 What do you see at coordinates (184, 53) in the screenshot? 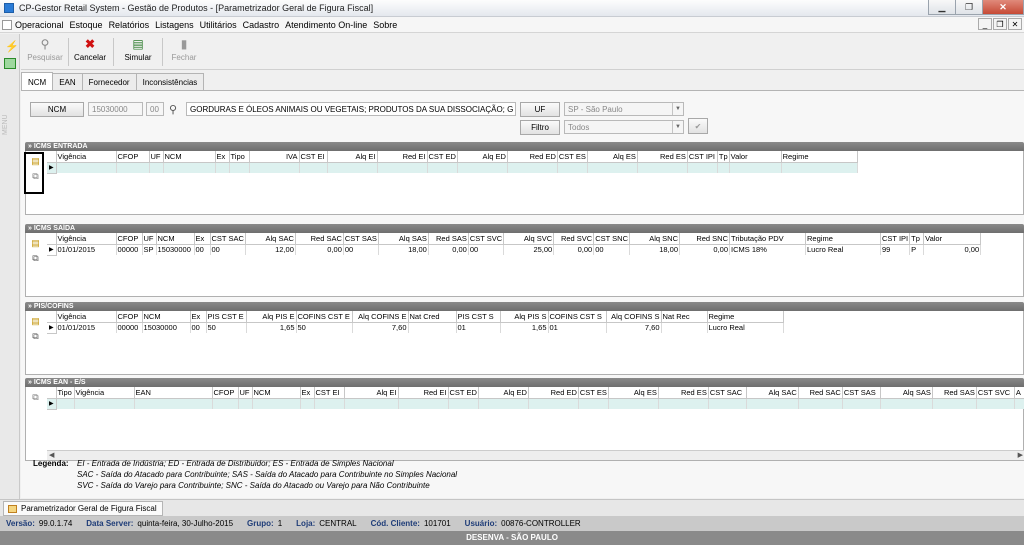
I see `fechar-button: ▮ Fechar` at bounding box center [184, 53].